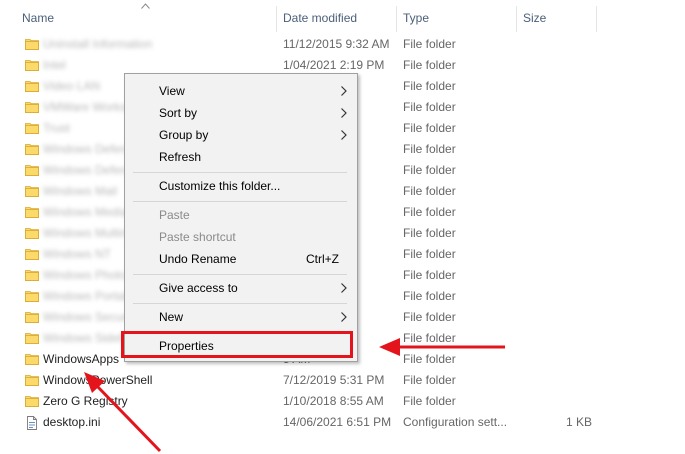  What do you see at coordinates (534, 18) in the screenshot?
I see `column-size: Size` at bounding box center [534, 18].